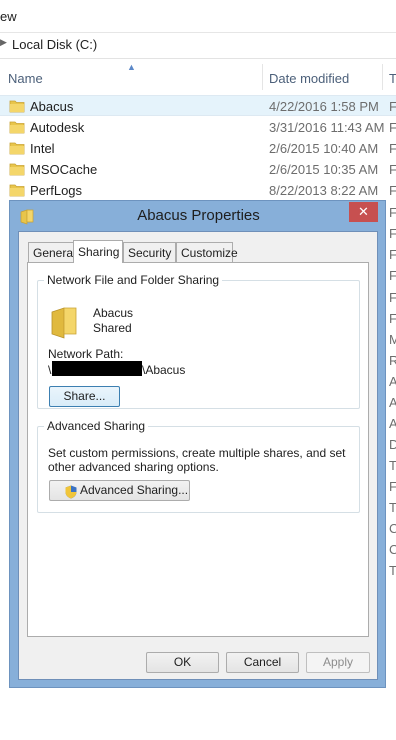  Describe the element at coordinates (327, 127) in the screenshot. I see `file-date: 3/31/2016 11:43 AM` at that location.